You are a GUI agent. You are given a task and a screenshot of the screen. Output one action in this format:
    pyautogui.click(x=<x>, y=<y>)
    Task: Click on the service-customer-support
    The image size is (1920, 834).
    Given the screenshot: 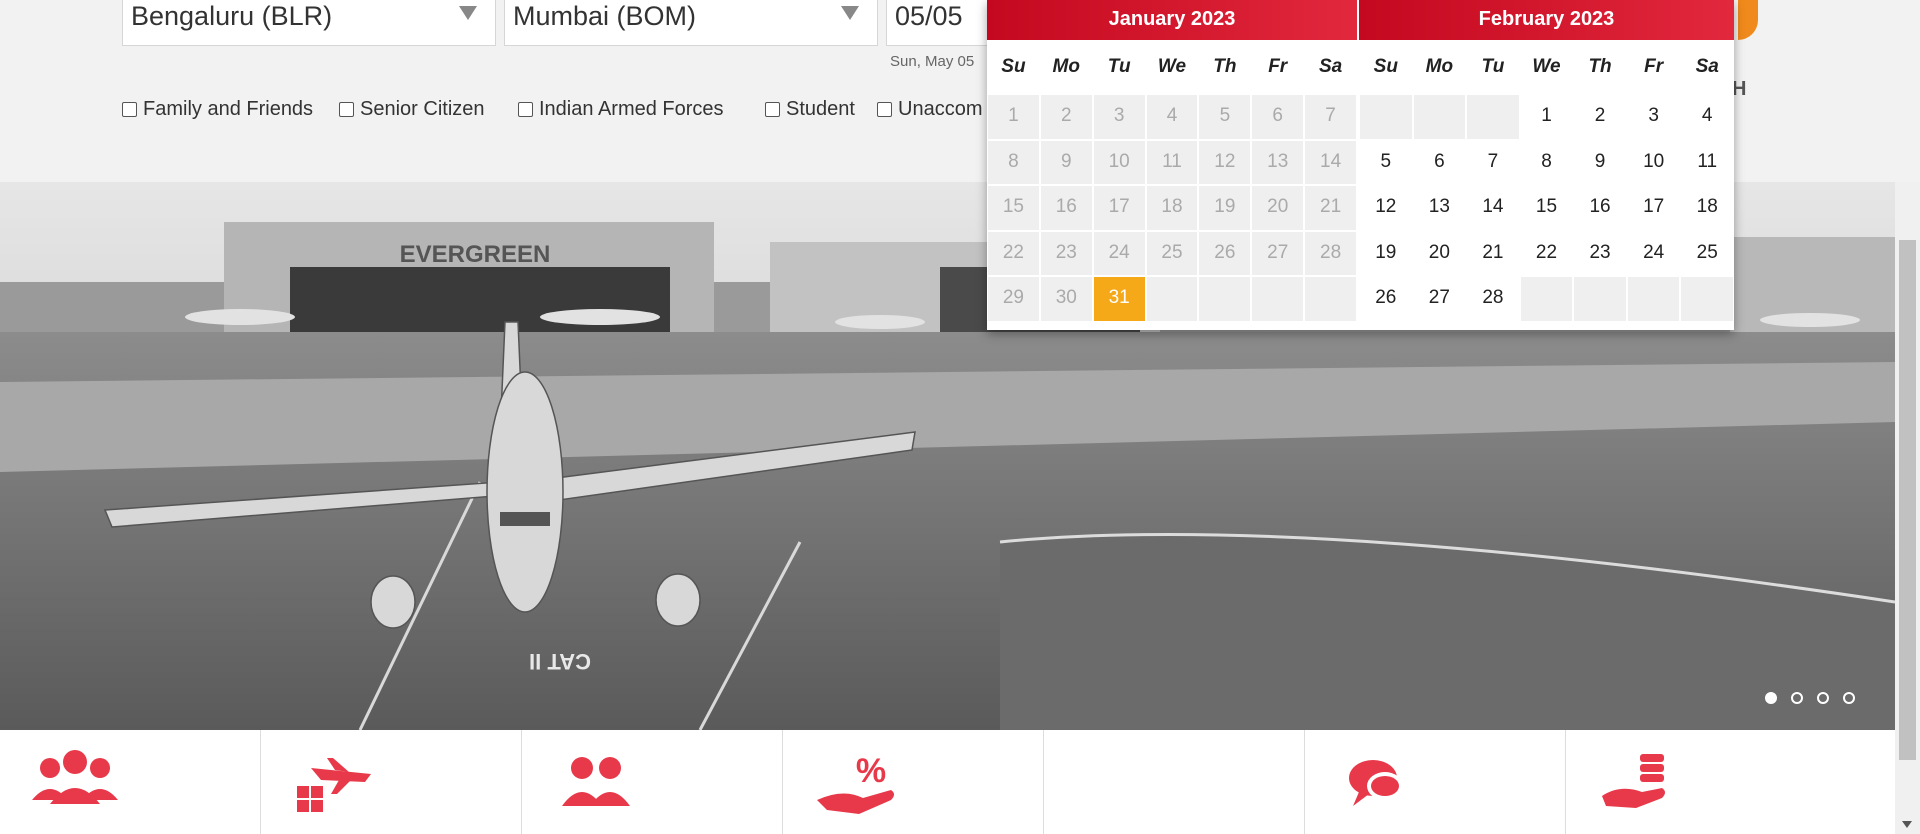 What is the action you would take?
    pyautogui.click(x=652, y=782)
    